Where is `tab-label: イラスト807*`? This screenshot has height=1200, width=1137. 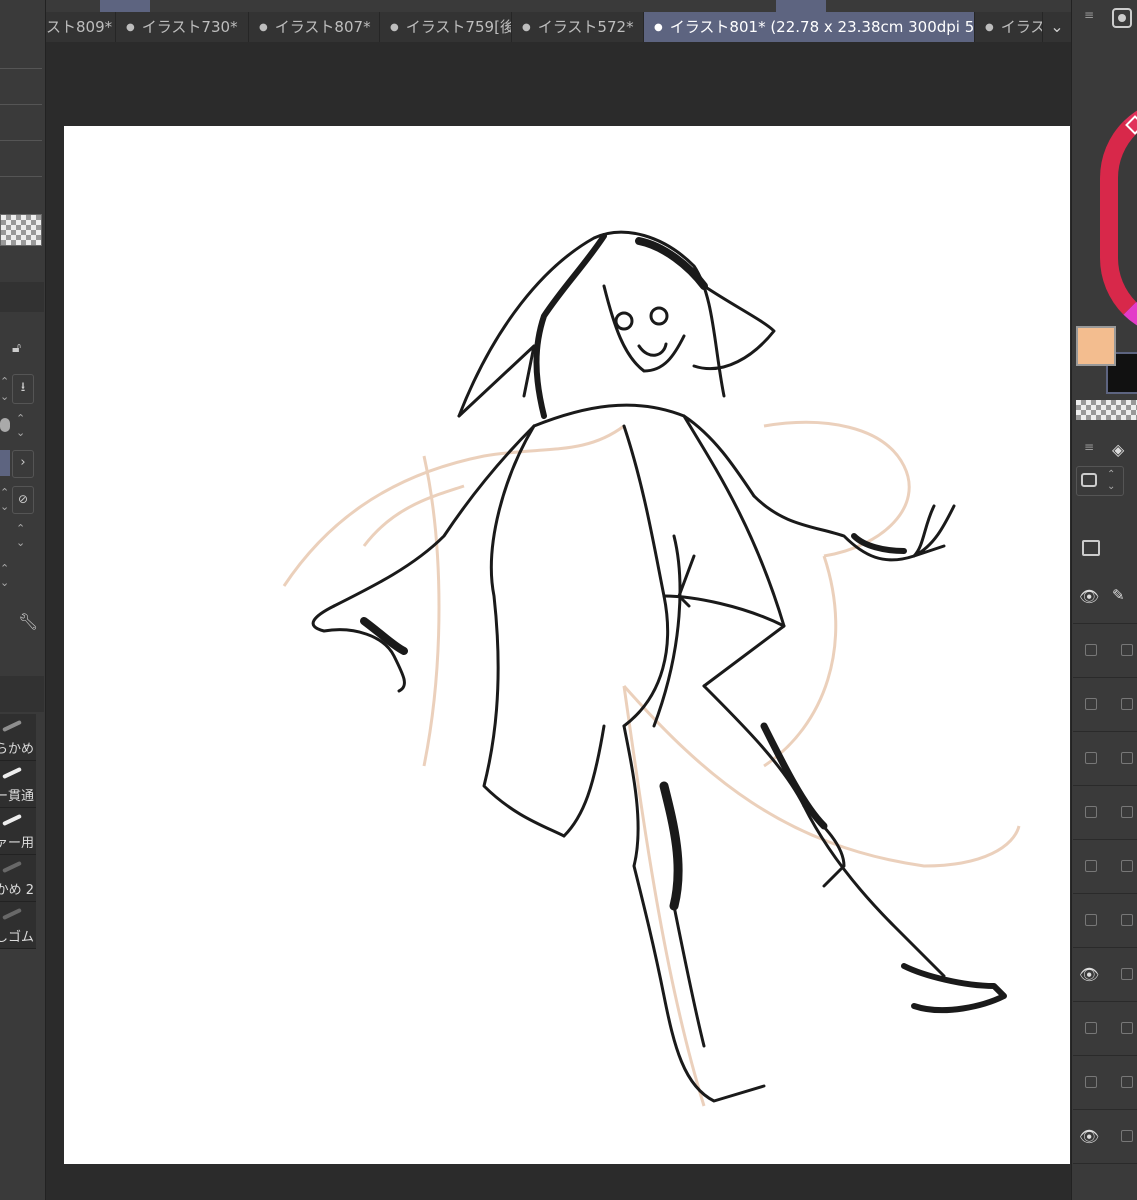 tab-label: イラスト807* is located at coordinates (322, 27).